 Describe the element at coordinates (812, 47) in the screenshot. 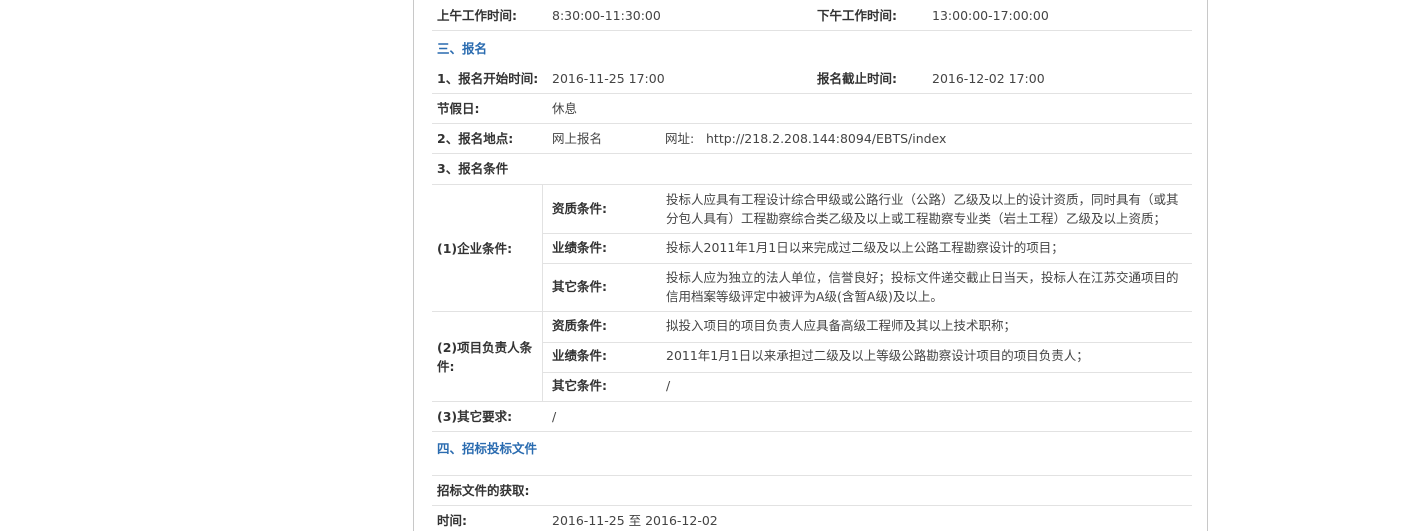

I see `section-3-heading-row: 三、报名` at that location.